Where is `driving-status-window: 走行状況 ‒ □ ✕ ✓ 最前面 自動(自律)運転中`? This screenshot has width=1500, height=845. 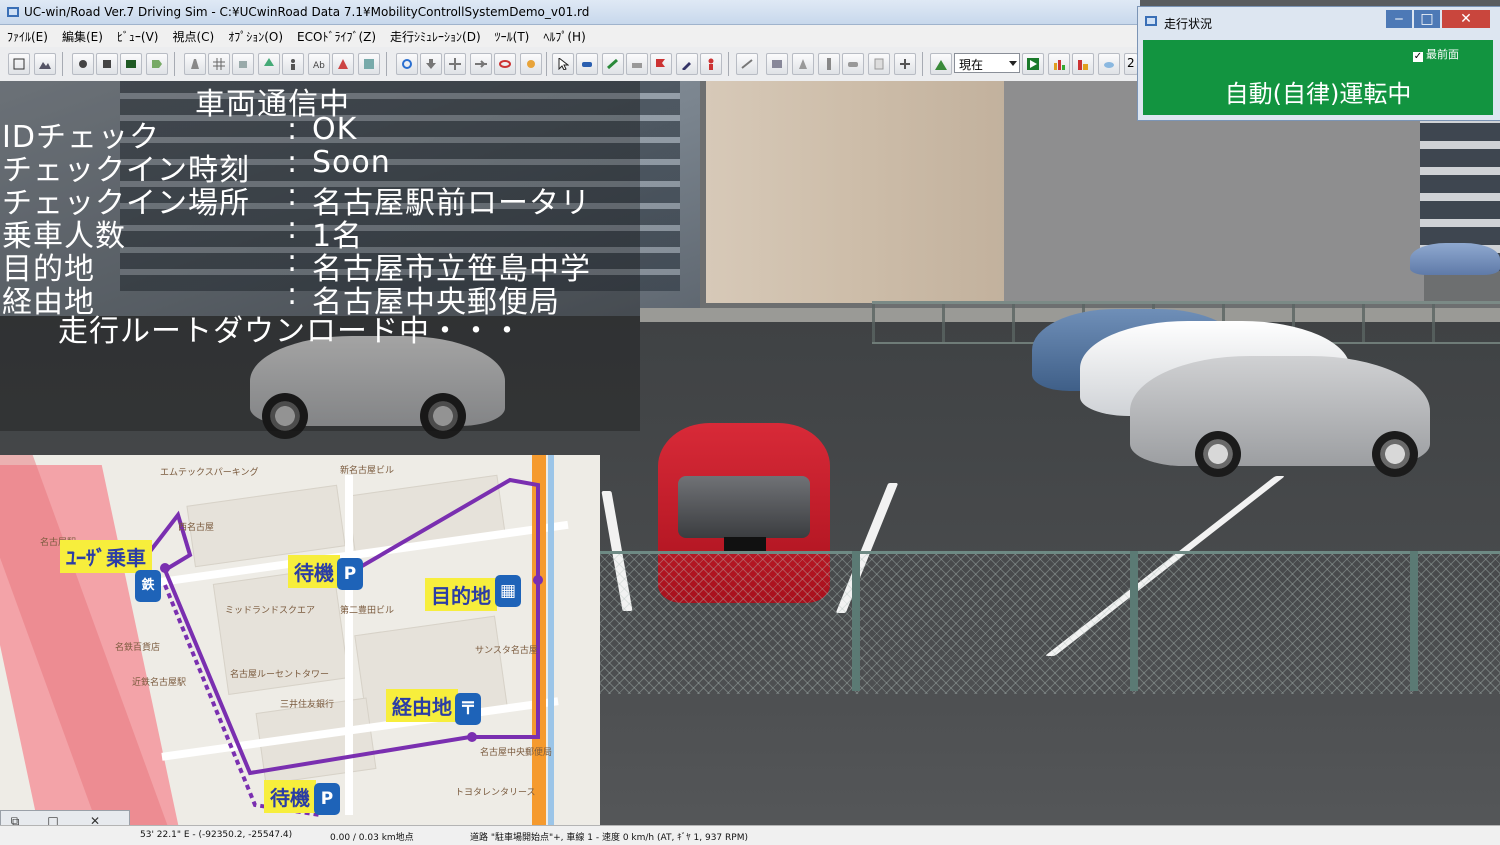
driving-status-window: 走行状況 ‒ □ ✕ ✓ 最前面 自動(自律)運転中 is located at coordinates (1318, 63).